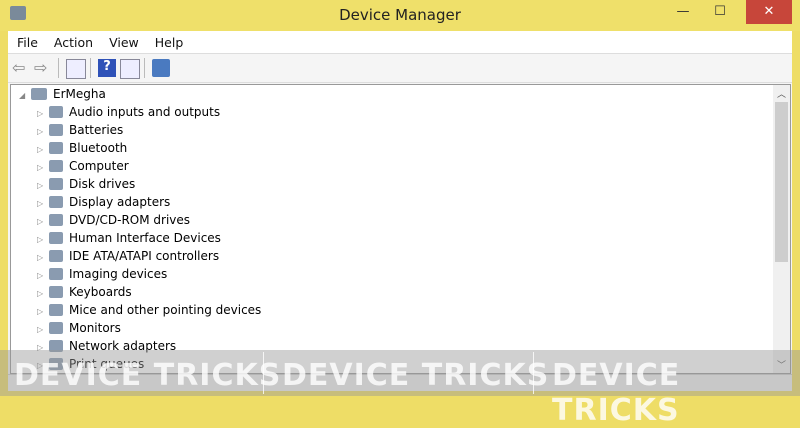  I want to click on tree-item: ▷ DVD/CD-ROM drives, so click(113, 220).